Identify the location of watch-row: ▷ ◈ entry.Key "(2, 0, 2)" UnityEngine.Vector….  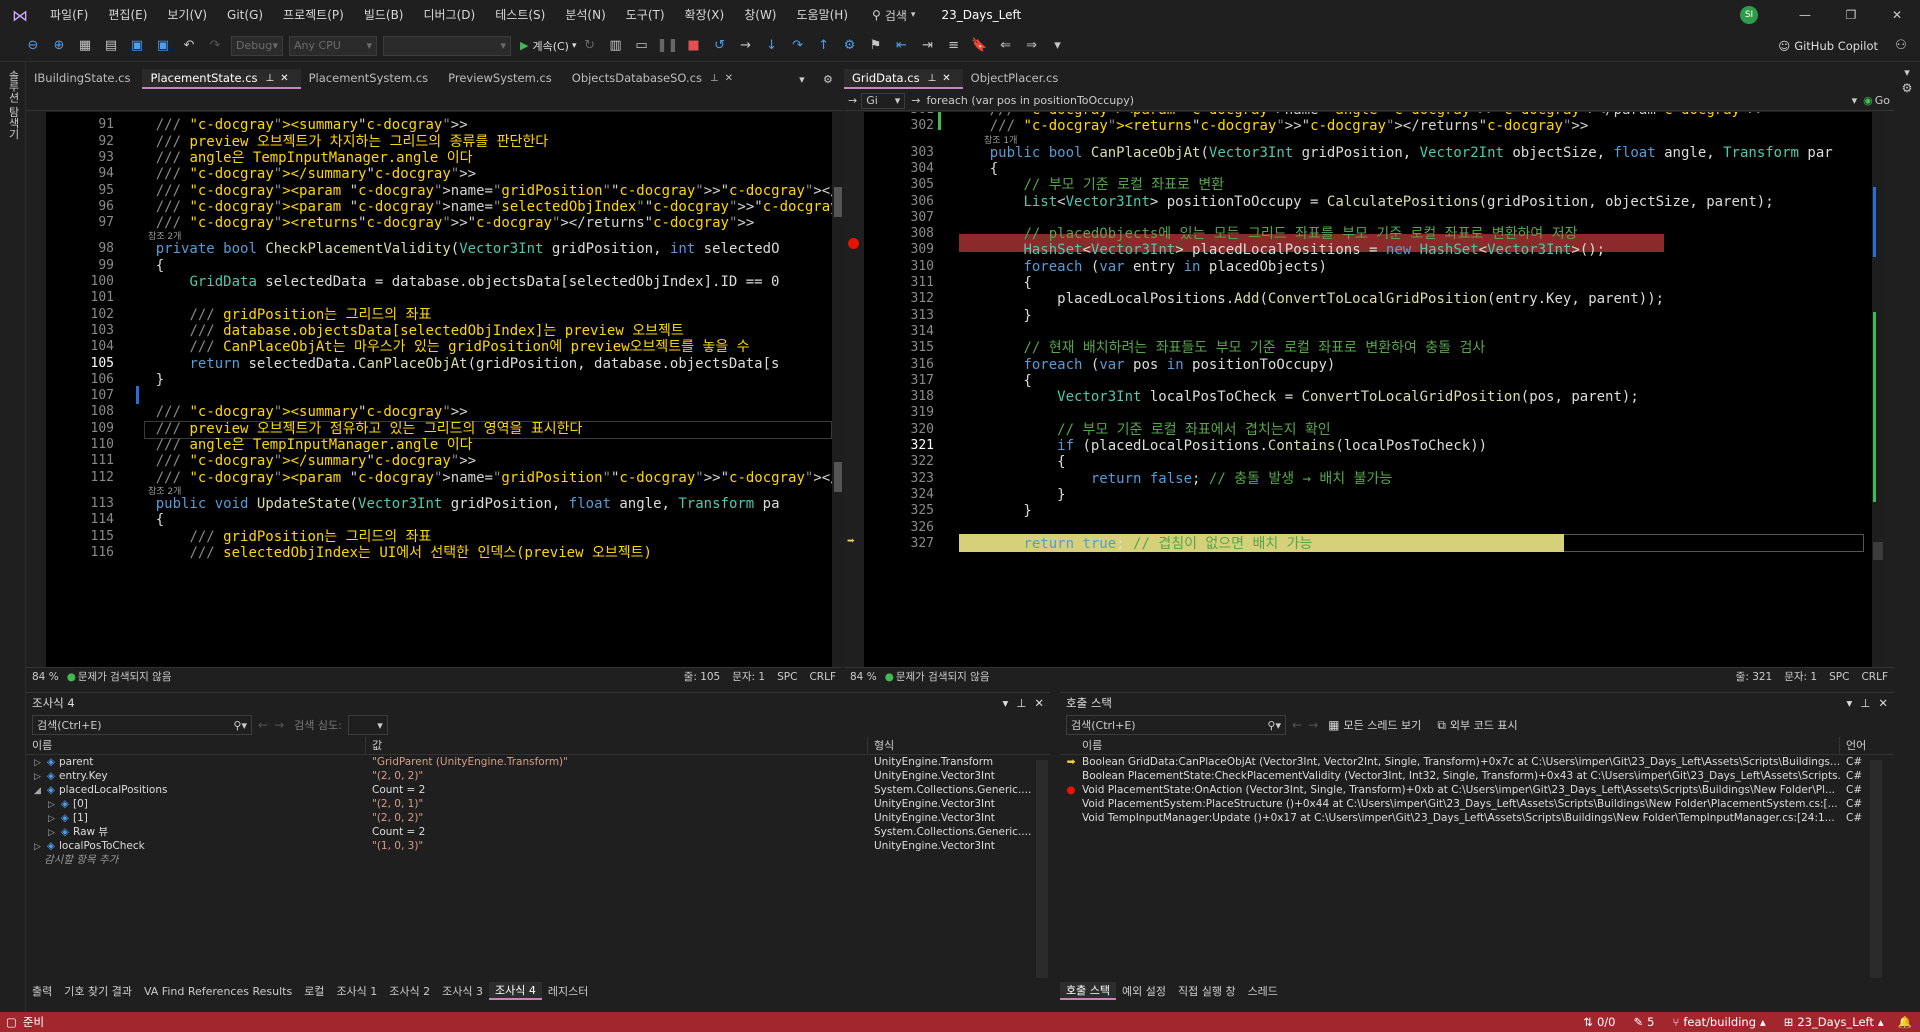
(538, 776).